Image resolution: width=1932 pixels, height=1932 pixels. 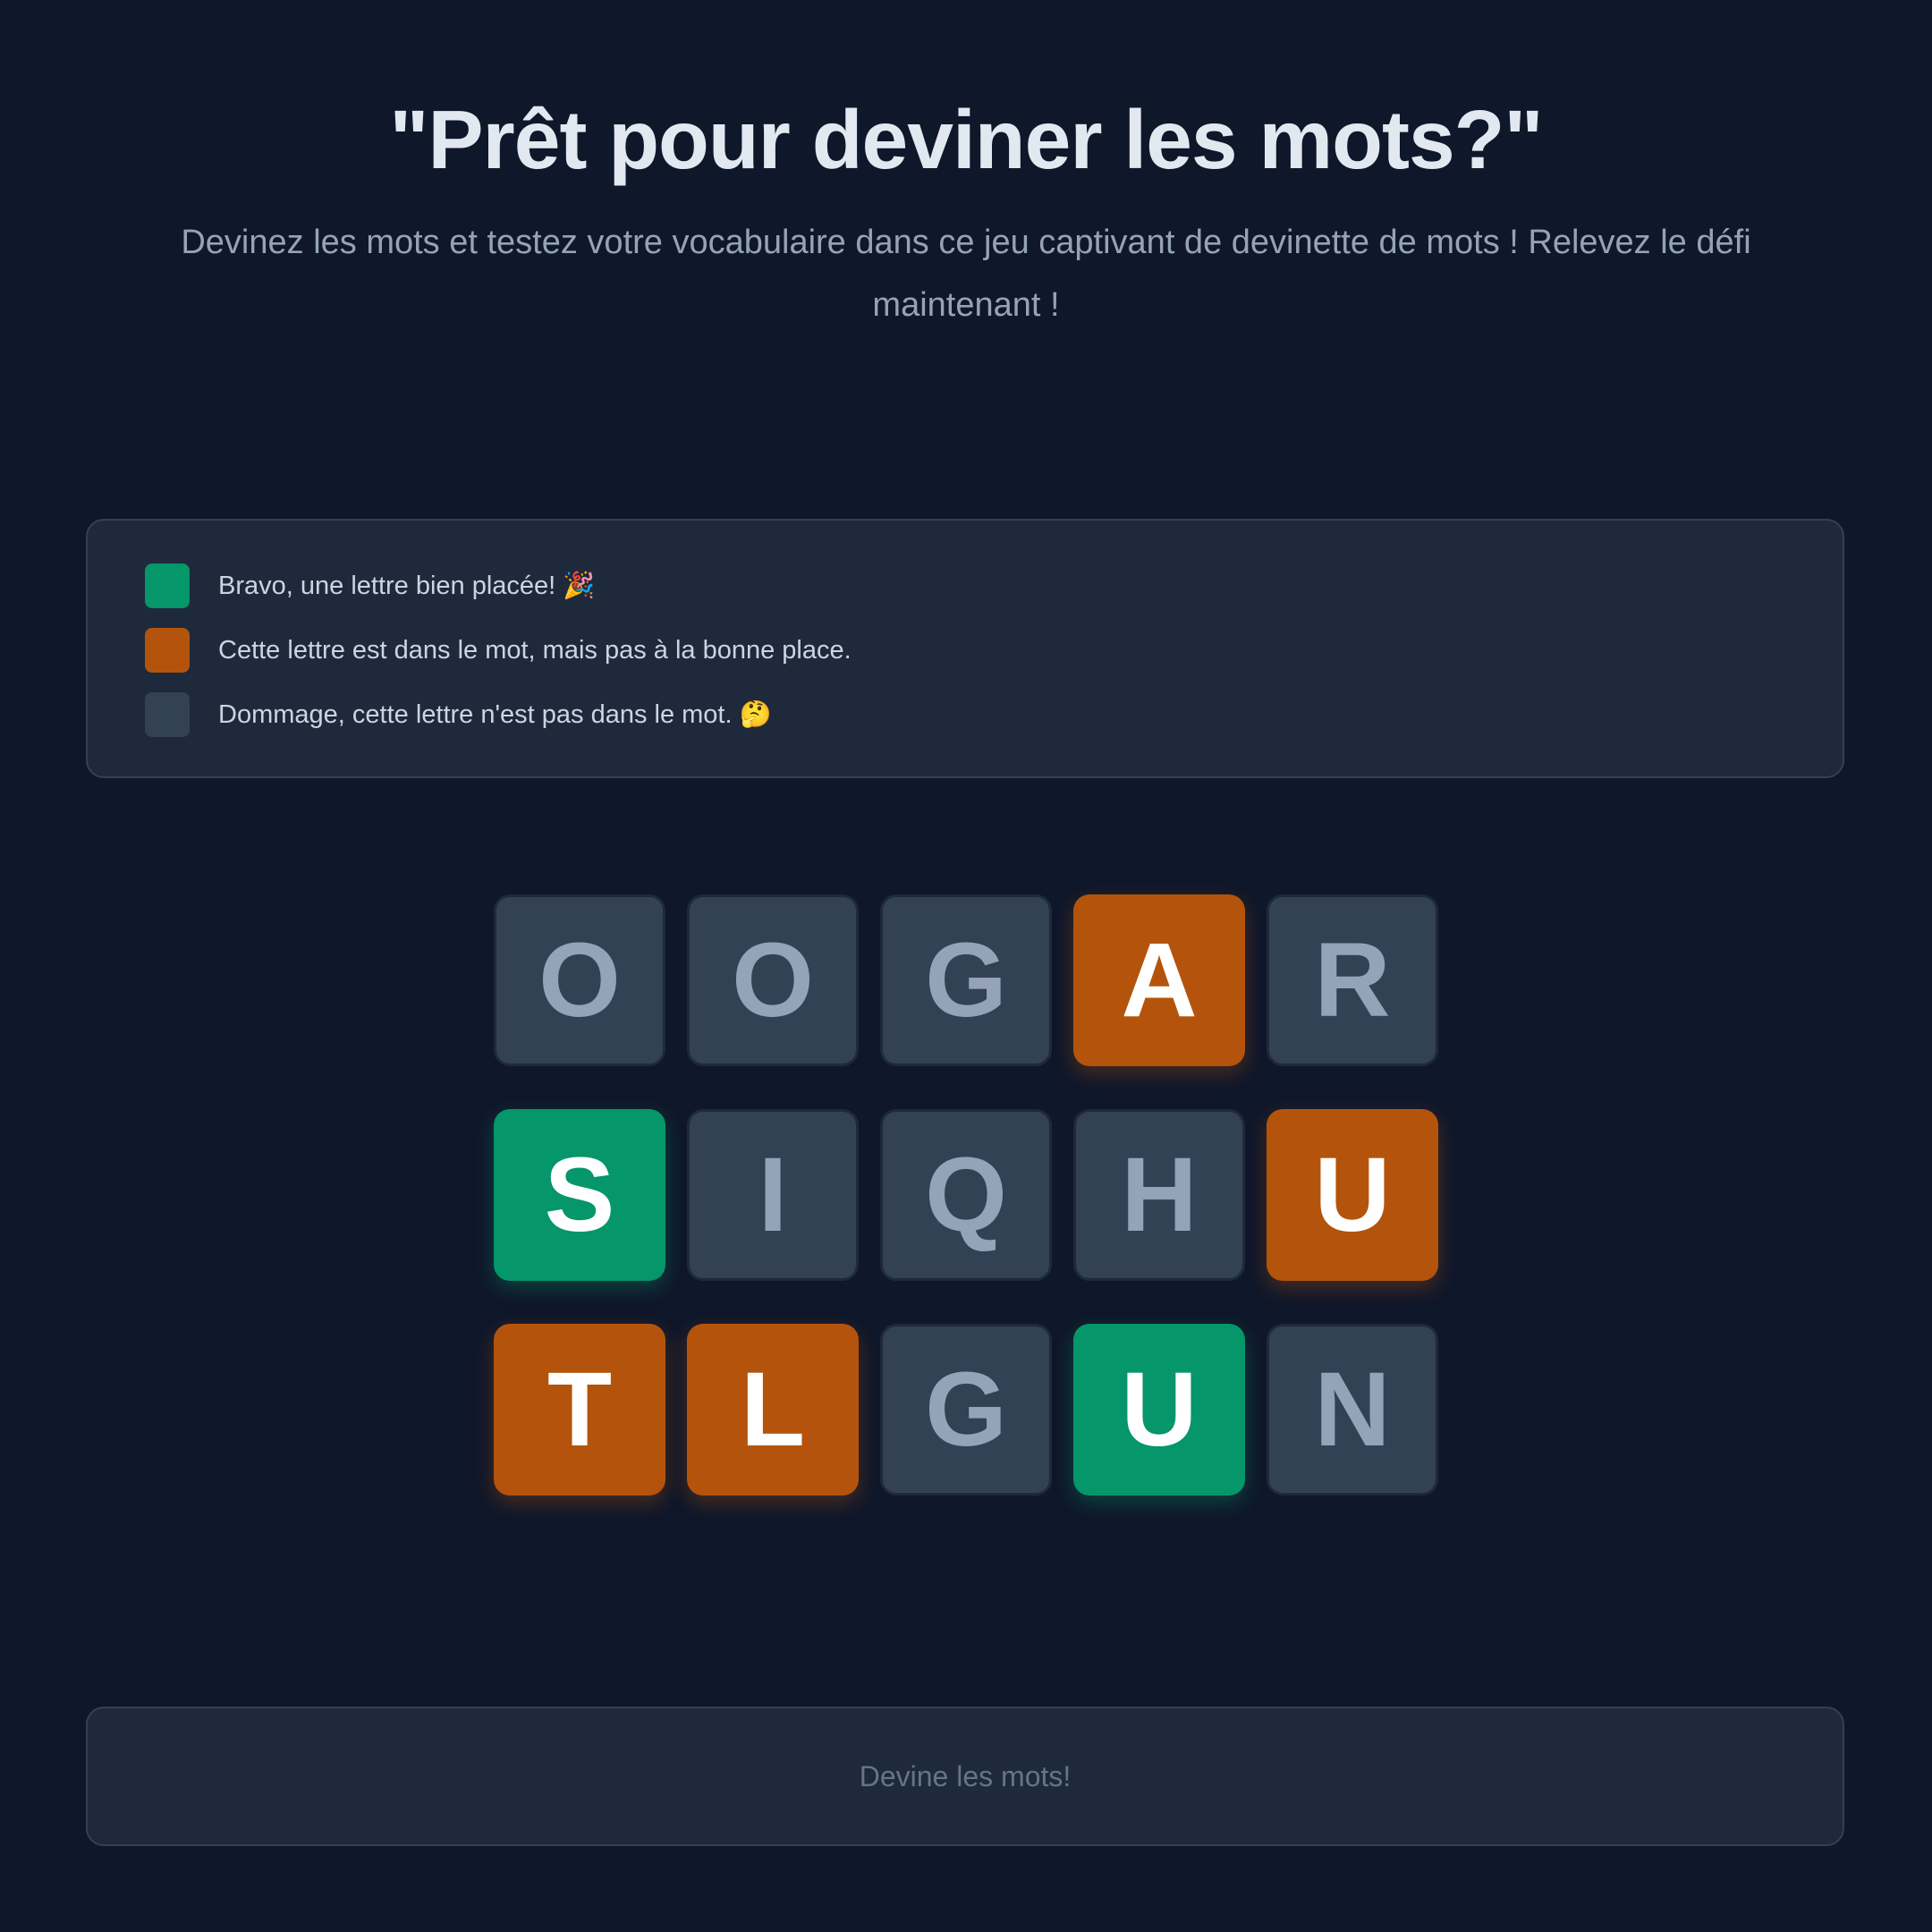 What do you see at coordinates (579, 1195) in the screenshot?
I see `letter-tile: S` at bounding box center [579, 1195].